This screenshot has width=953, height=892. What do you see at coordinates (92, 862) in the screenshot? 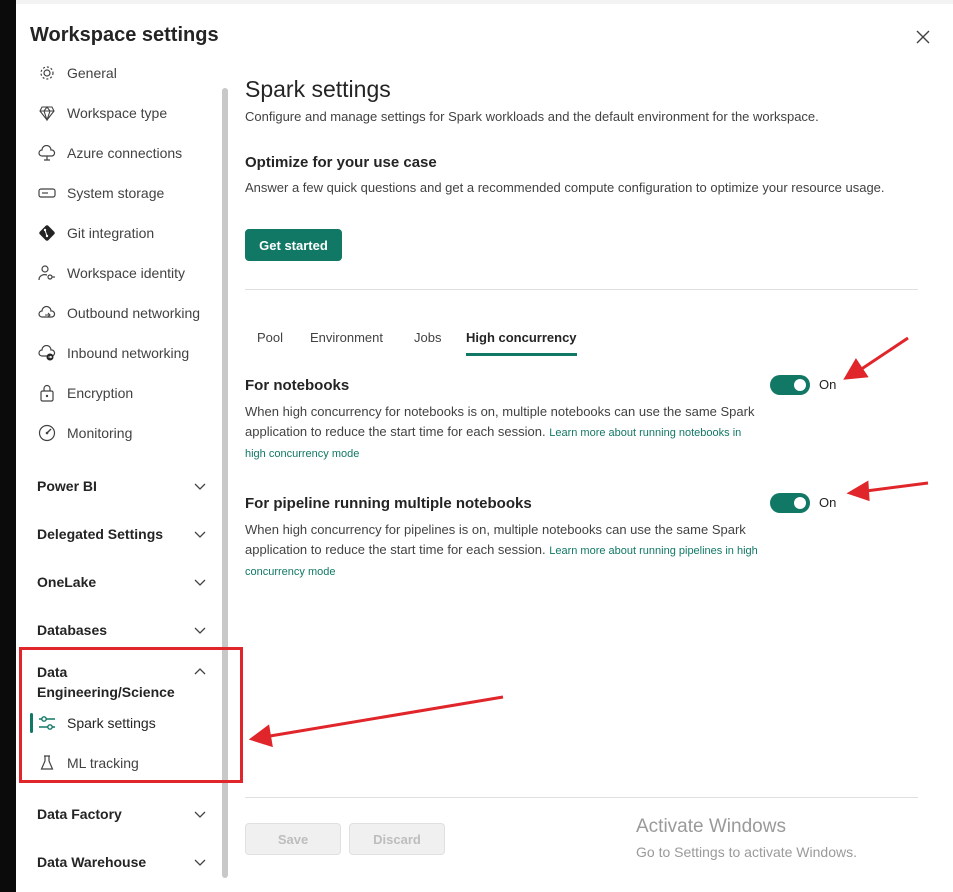
I see `section-label: Data Warehouse` at bounding box center [92, 862].